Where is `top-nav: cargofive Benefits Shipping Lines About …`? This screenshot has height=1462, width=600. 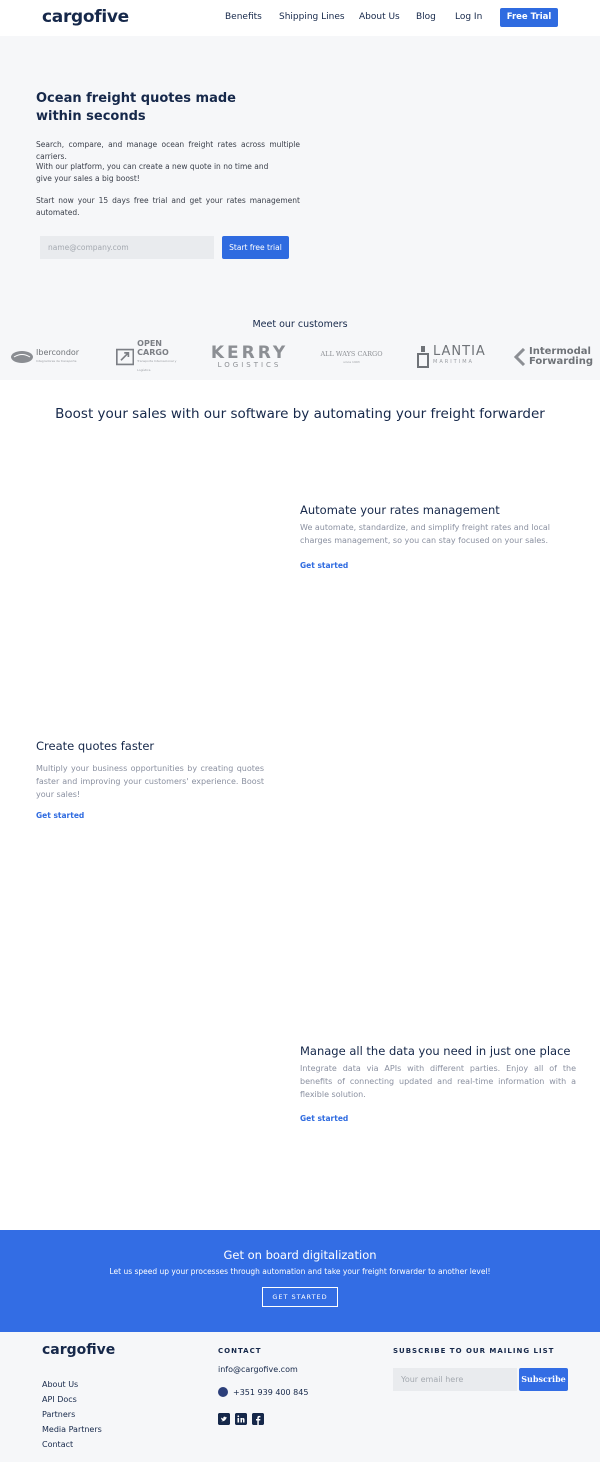
top-nav: cargofive Benefits Shipping Lines About … is located at coordinates (300, 18).